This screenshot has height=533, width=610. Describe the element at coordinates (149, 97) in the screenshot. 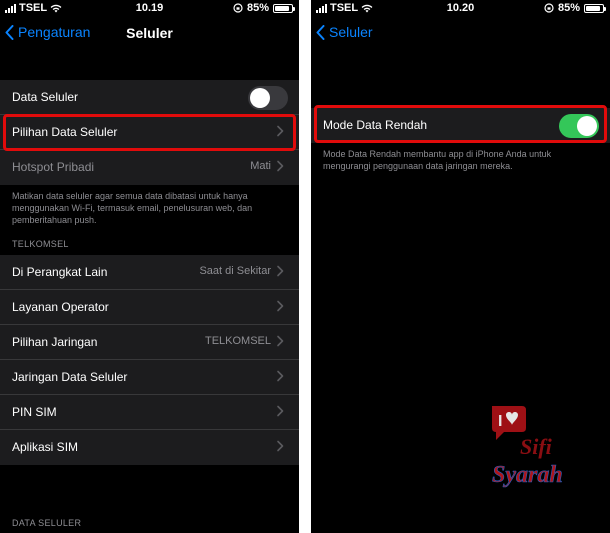

I see `cellular-data-row: Data Seluler` at that location.